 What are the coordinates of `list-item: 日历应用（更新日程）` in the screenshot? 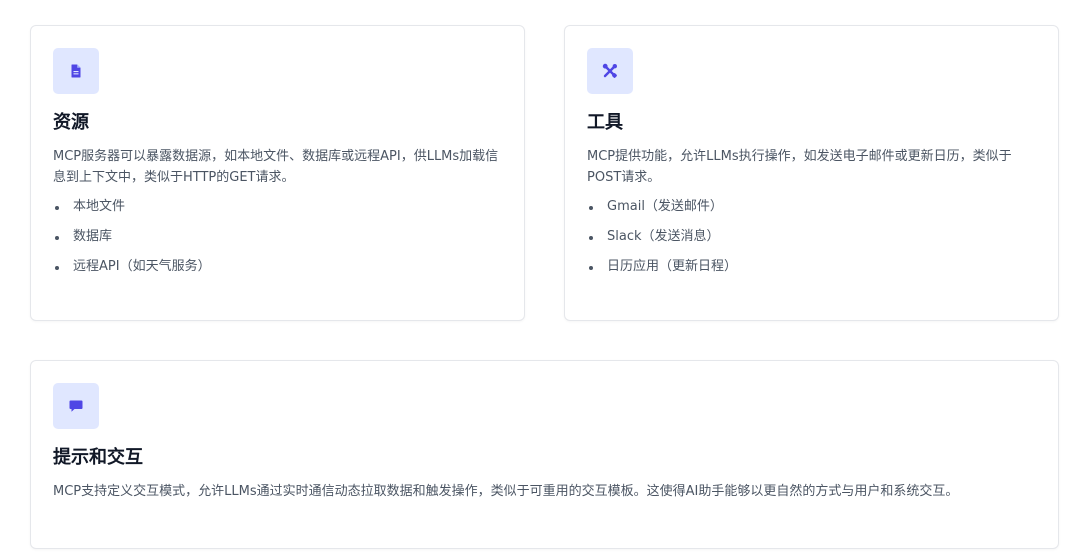 It's located at (811, 267).